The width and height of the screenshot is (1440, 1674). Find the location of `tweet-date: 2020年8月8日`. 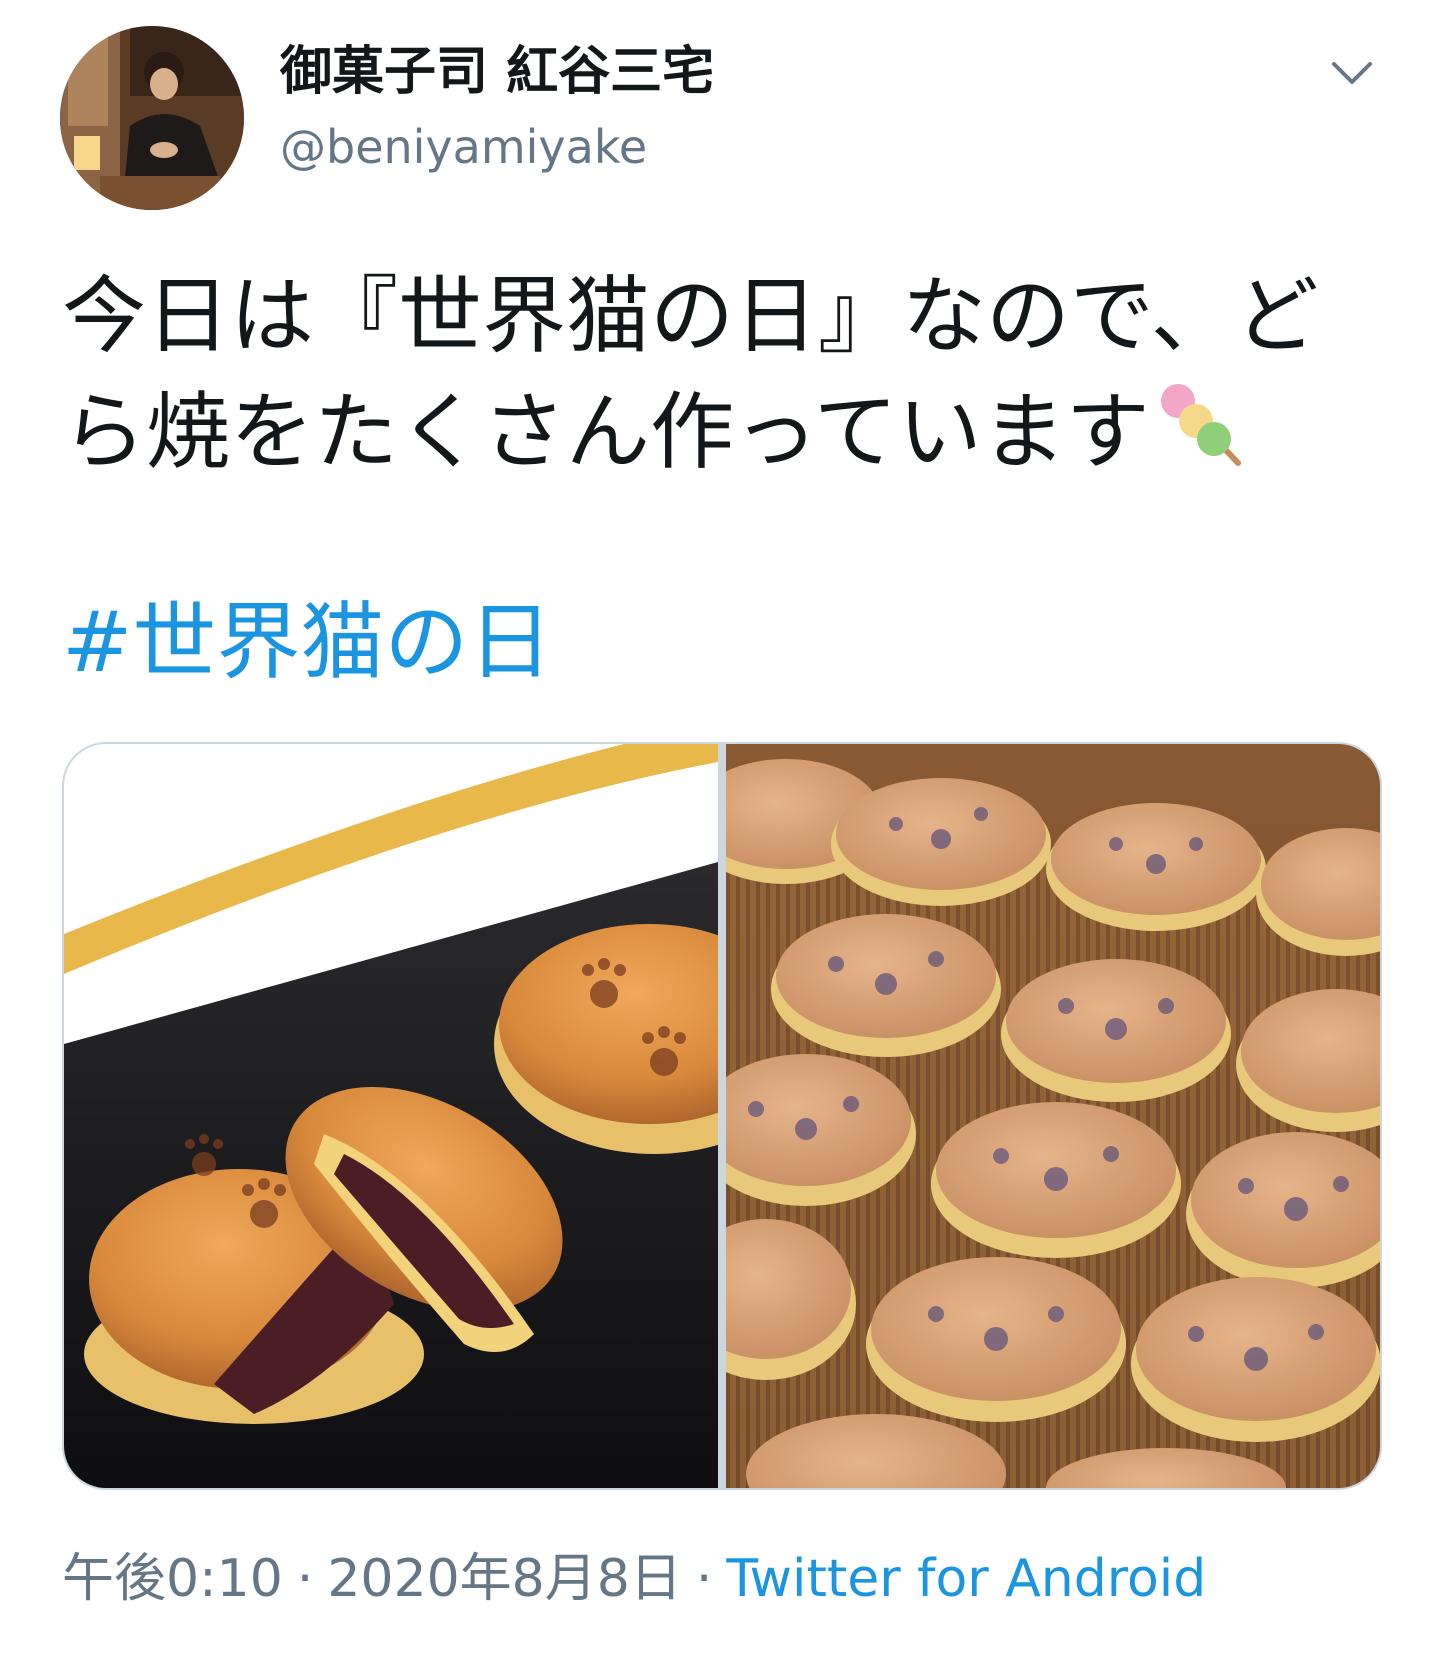

tweet-date: 2020年8月8日 is located at coordinates (504, 1579).